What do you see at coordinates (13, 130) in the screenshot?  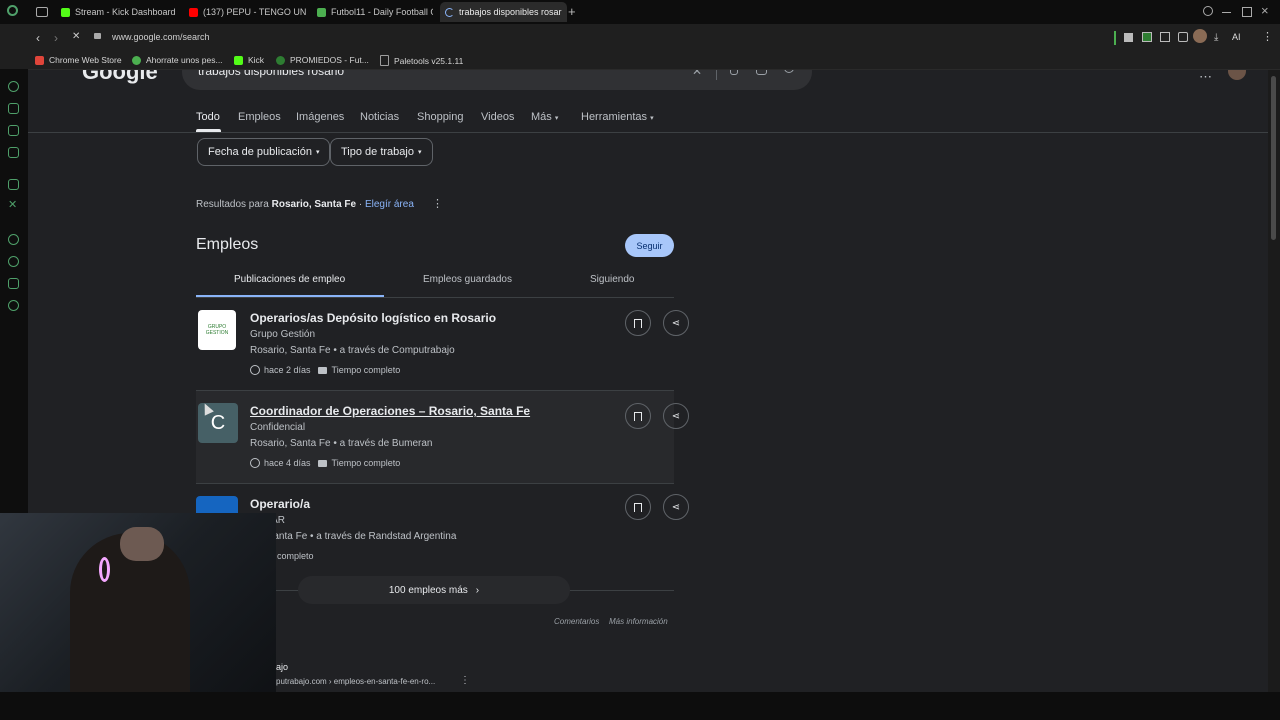 I see `whatsapp-icon` at bounding box center [13, 130].